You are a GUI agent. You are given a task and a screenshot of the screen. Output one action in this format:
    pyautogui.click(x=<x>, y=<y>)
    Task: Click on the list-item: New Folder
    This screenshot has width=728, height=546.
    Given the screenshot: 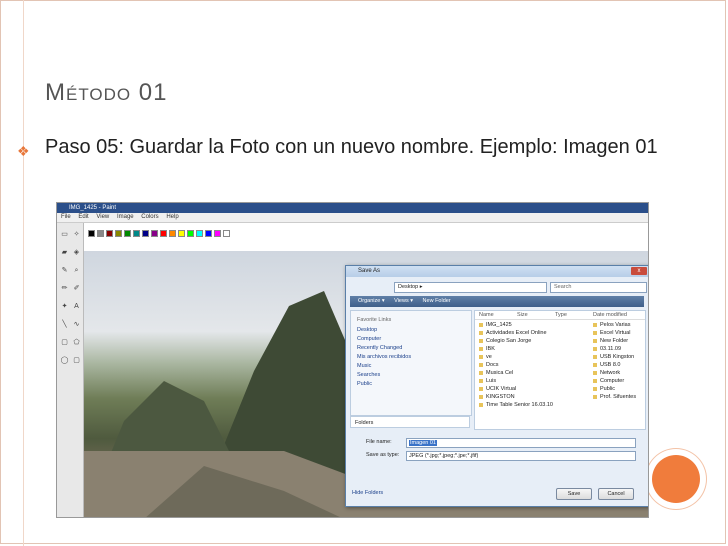 What is the action you would take?
    pyautogui.click(x=614, y=341)
    